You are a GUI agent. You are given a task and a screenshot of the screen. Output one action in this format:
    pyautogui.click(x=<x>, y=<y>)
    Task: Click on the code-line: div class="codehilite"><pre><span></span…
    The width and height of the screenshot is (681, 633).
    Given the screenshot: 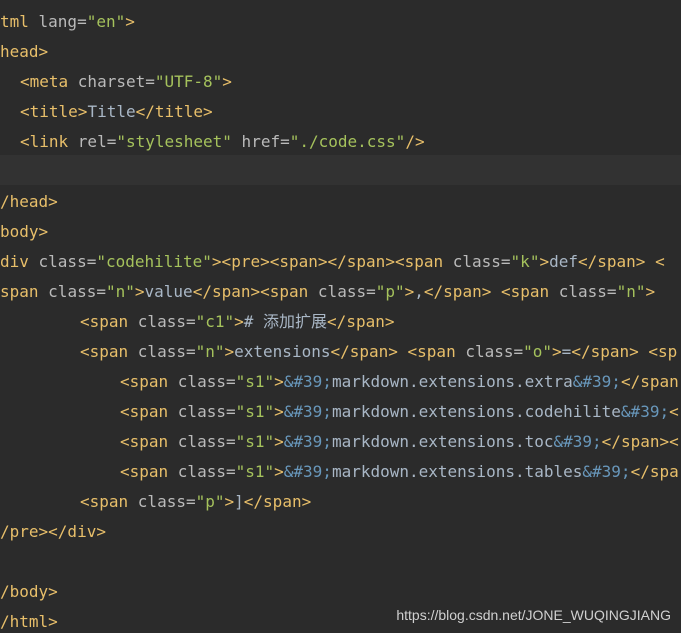 What is the action you would take?
    pyautogui.click(x=332, y=262)
    